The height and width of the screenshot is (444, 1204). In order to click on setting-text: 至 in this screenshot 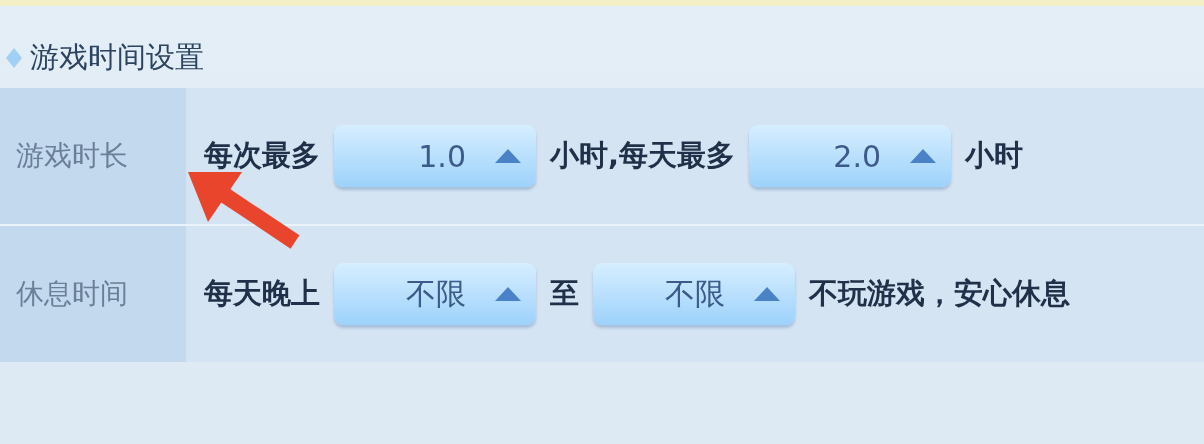, I will do `click(564, 293)`.